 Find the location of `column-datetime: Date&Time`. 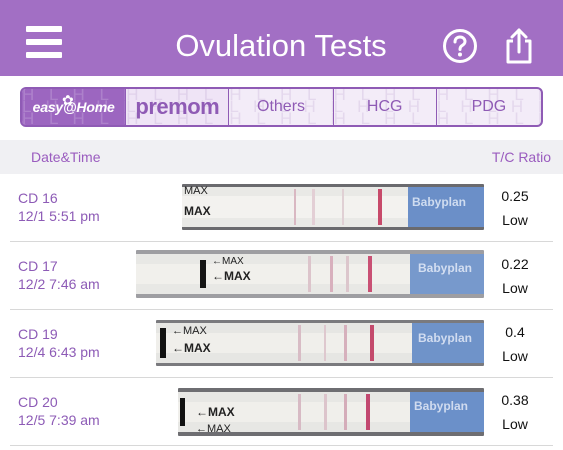

column-datetime: Date&Time is located at coordinates (66, 157).